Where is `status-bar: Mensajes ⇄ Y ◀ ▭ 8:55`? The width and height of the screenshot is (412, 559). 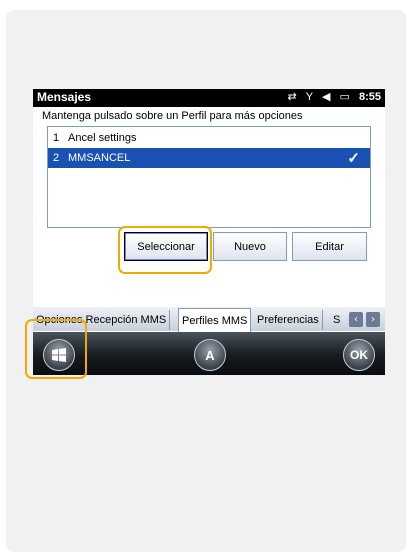
status-bar: Mensajes ⇄ Y ◀ ▭ 8:55 is located at coordinates (209, 98).